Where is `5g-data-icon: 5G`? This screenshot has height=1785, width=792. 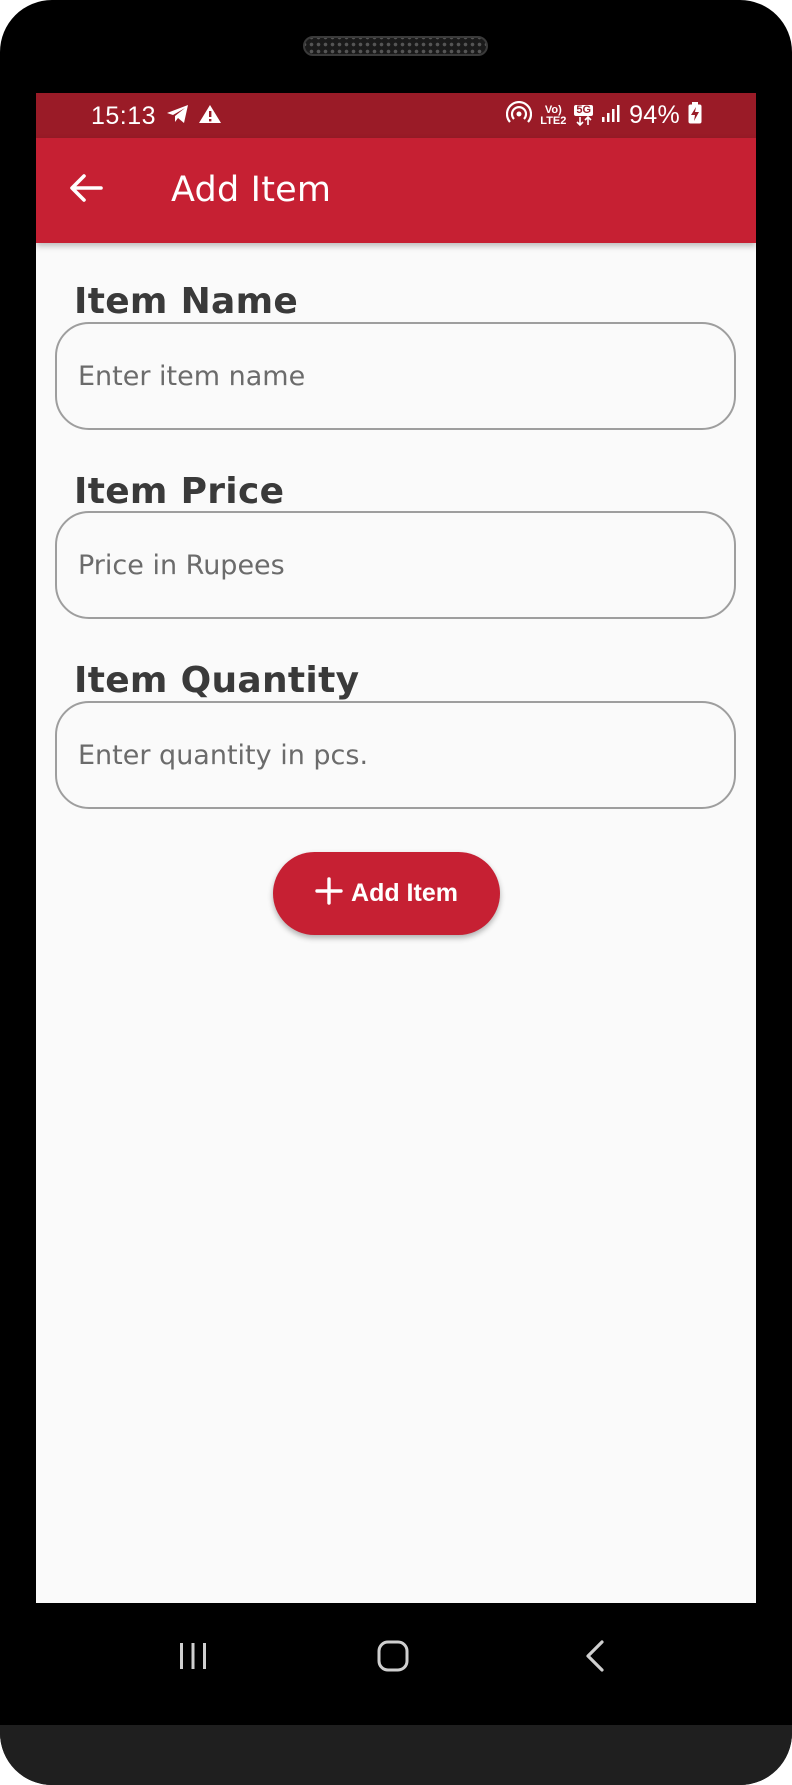
5g-data-icon: 5G is located at coordinates (584, 115).